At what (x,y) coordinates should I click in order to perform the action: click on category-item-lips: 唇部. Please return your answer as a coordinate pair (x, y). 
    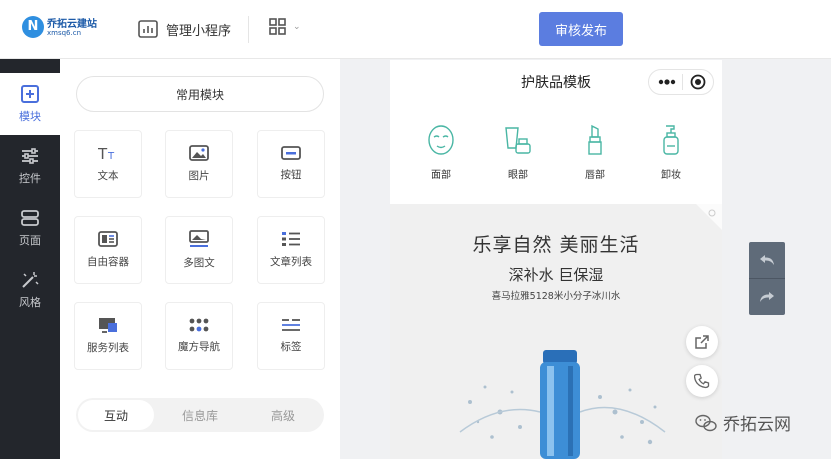
    Looking at the image, I should click on (595, 152).